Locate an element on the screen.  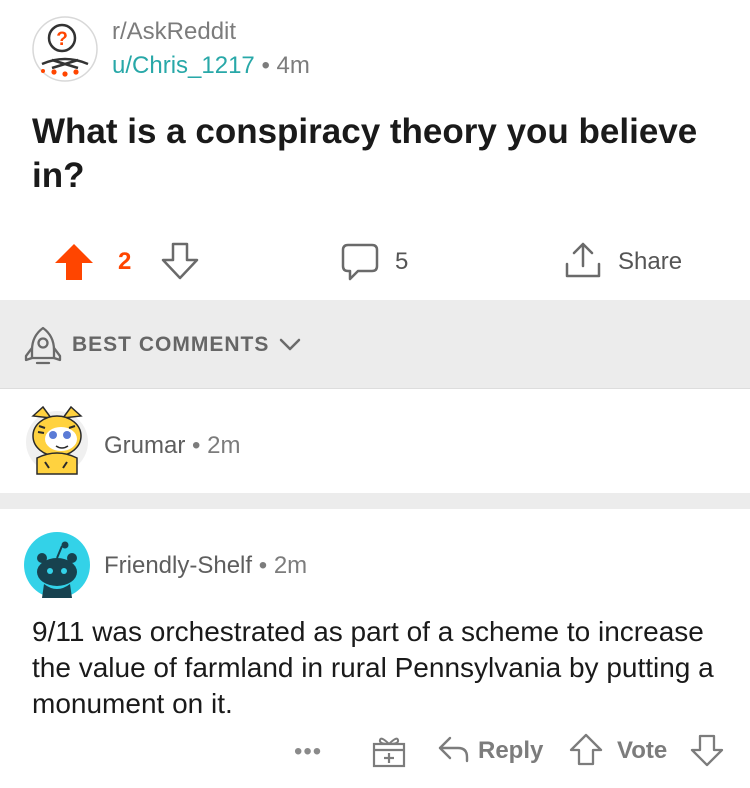
downvote-button is located at coordinates (180, 263).